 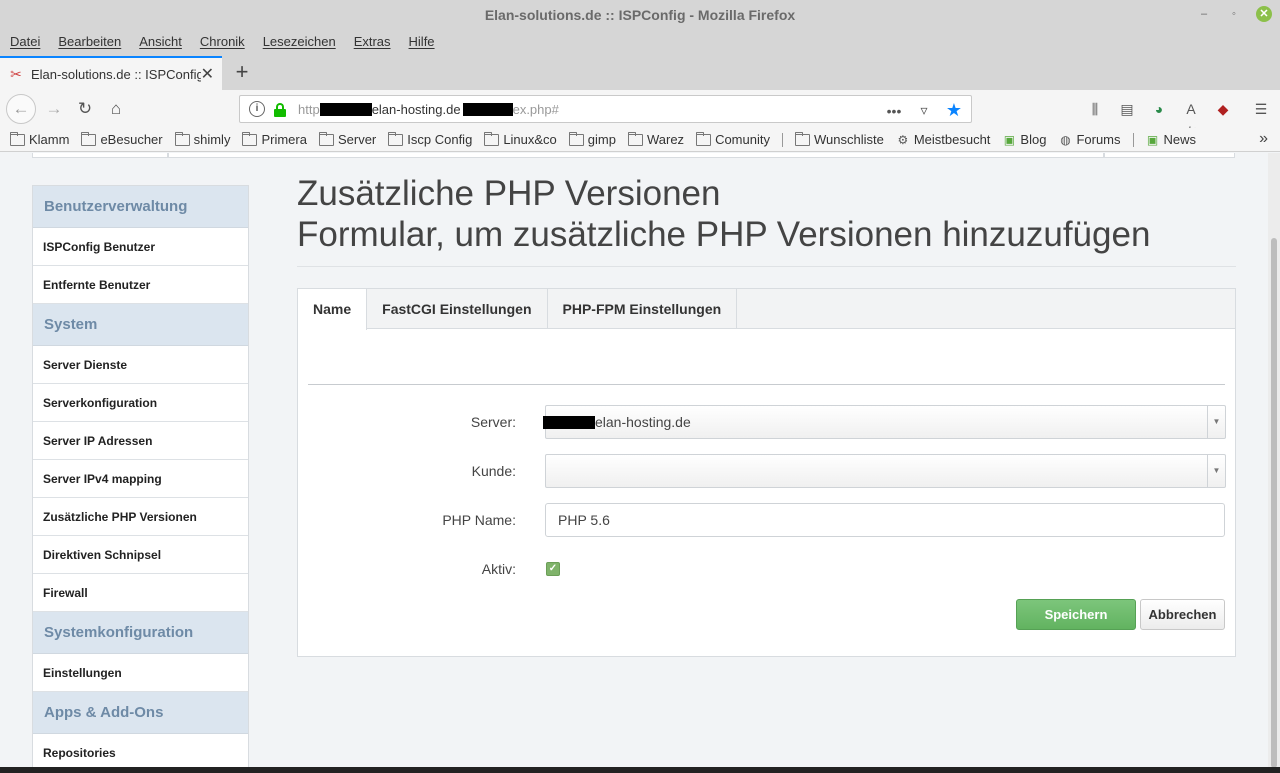 I want to click on bookmark-folder-warez: Warez, so click(x=655, y=139).